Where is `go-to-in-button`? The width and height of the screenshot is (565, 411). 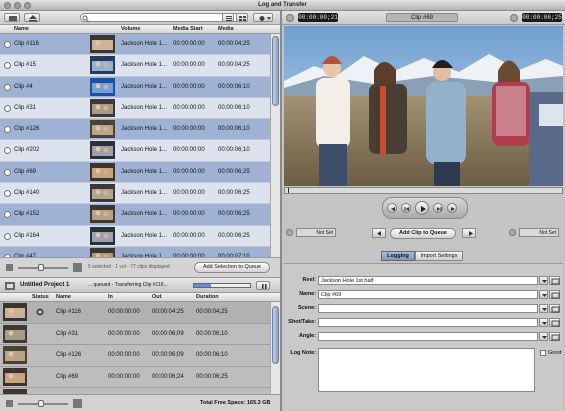 go-to-in-button is located at coordinates (392, 208).